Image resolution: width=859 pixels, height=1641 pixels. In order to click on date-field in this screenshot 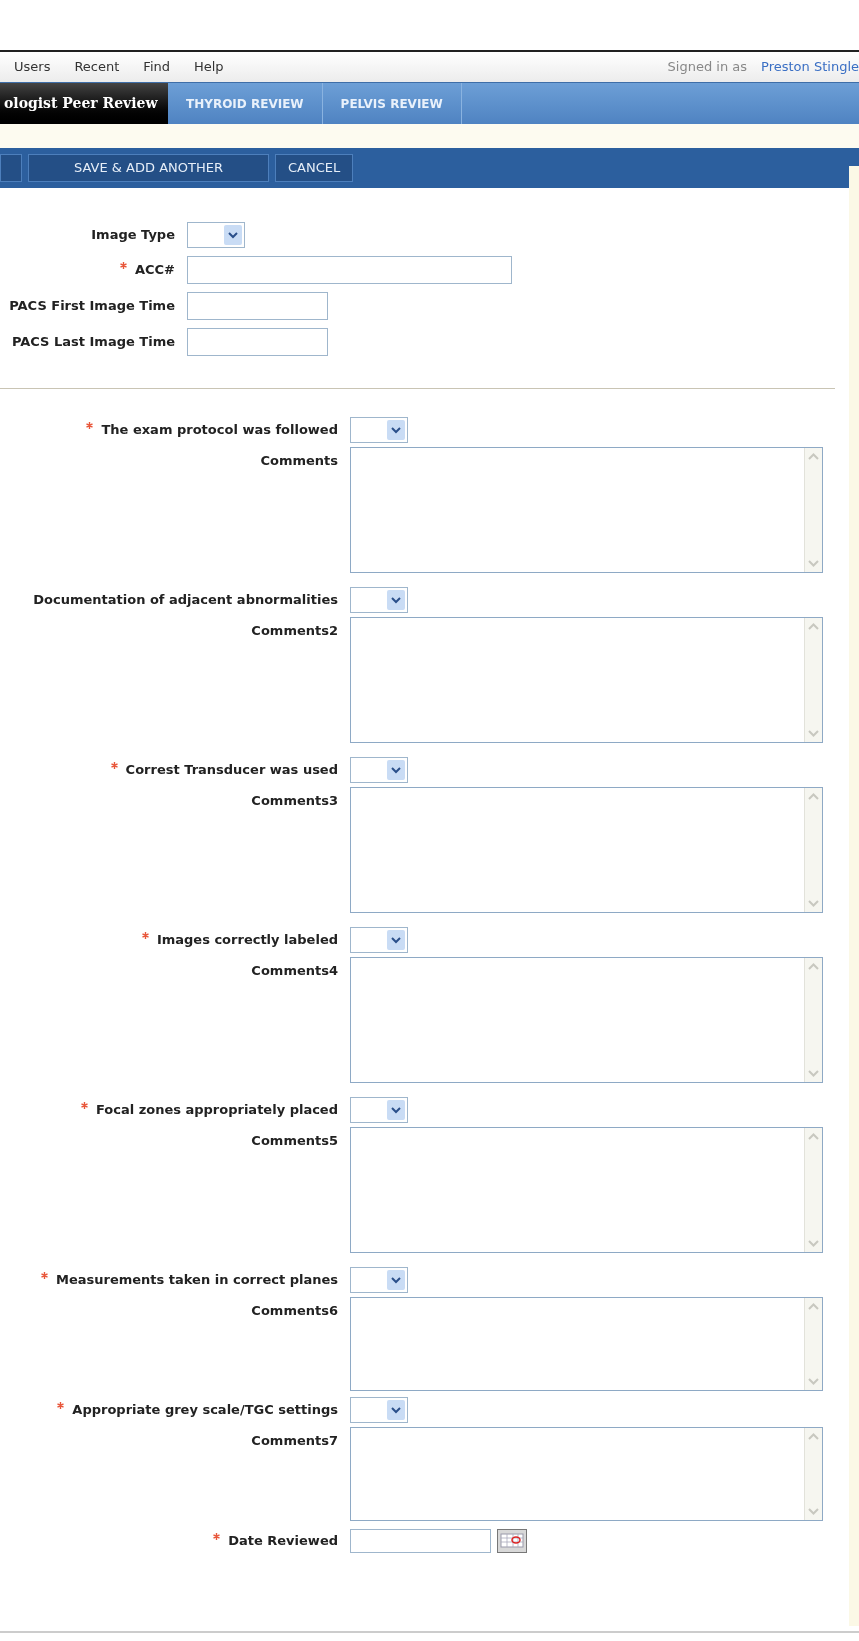, I will do `click(420, 1541)`.